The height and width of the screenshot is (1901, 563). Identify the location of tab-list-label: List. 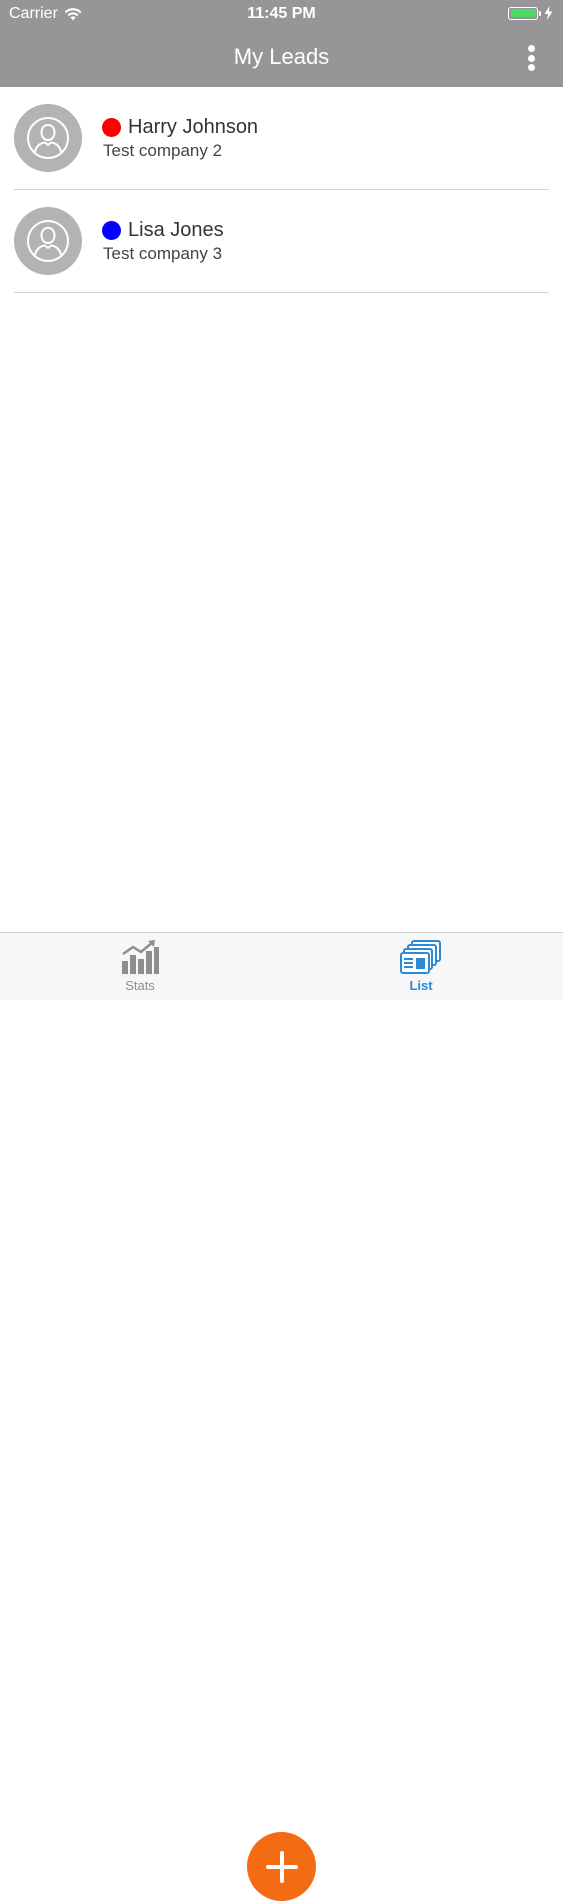
(421, 985).